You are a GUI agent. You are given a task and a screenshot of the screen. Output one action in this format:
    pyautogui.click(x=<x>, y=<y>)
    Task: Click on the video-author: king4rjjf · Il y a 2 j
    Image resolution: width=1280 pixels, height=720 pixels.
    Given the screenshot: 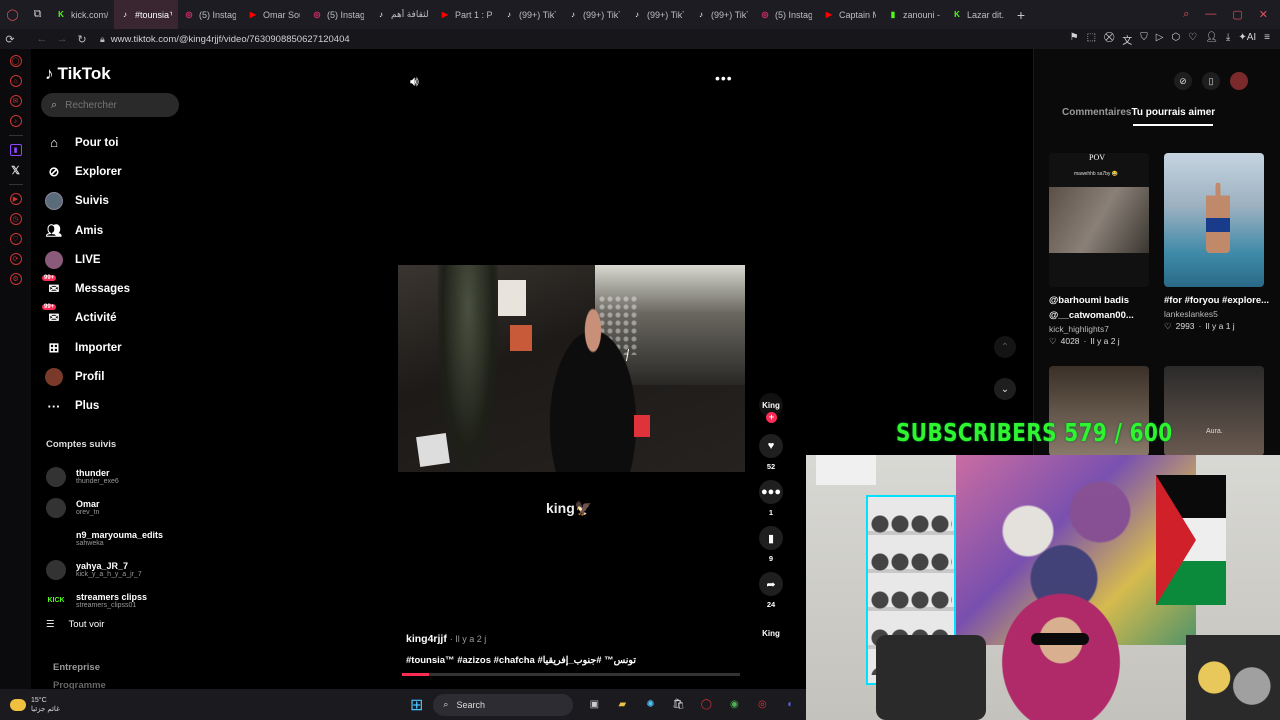 What is the action you would take?
    pyautogui.click(x=446, y=639)
    